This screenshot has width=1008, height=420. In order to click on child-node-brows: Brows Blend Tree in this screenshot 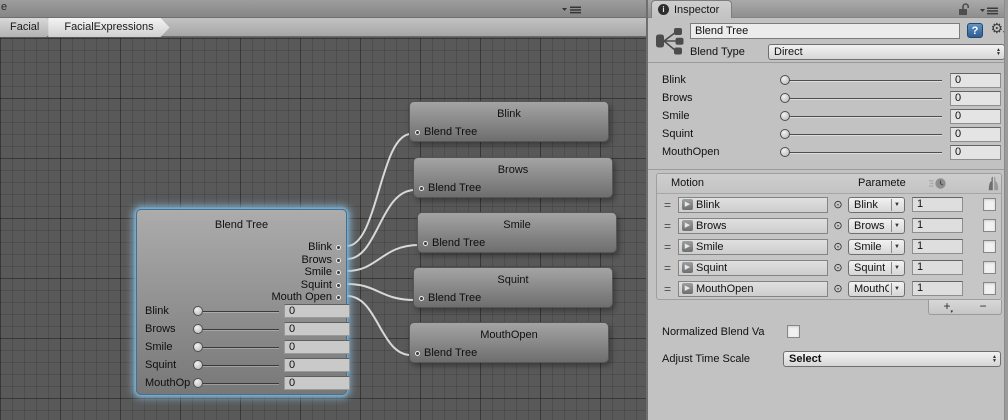, I will do `click(513, 177)`.